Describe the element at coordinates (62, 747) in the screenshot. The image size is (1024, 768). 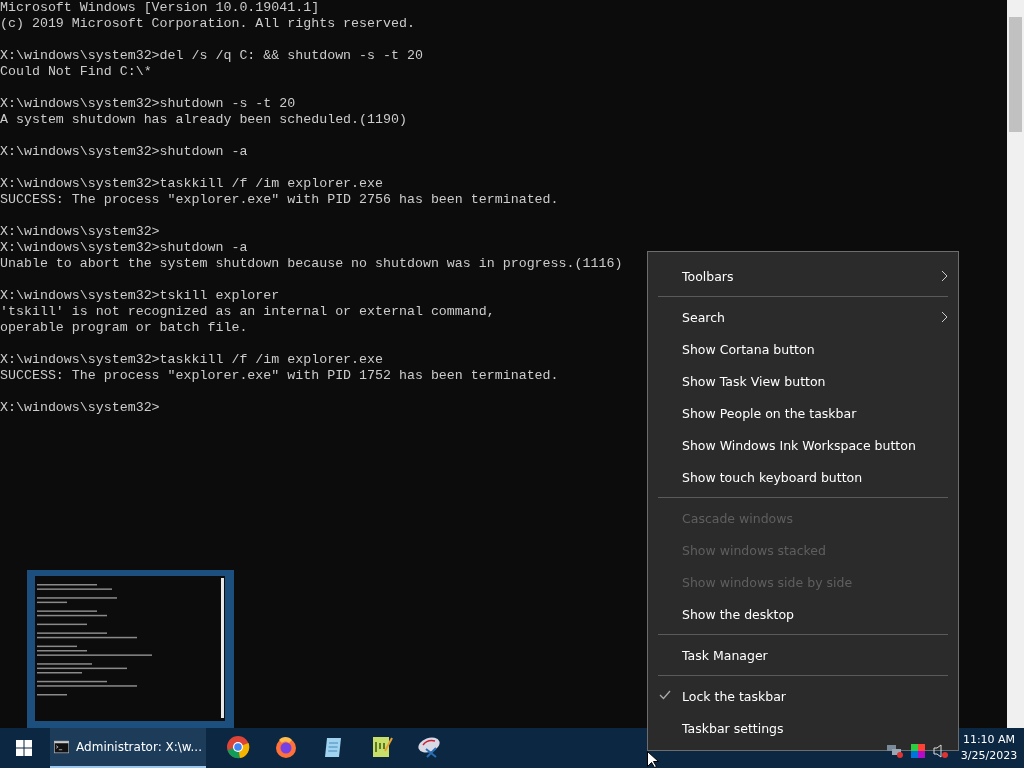
I see `console-icon` at that location.